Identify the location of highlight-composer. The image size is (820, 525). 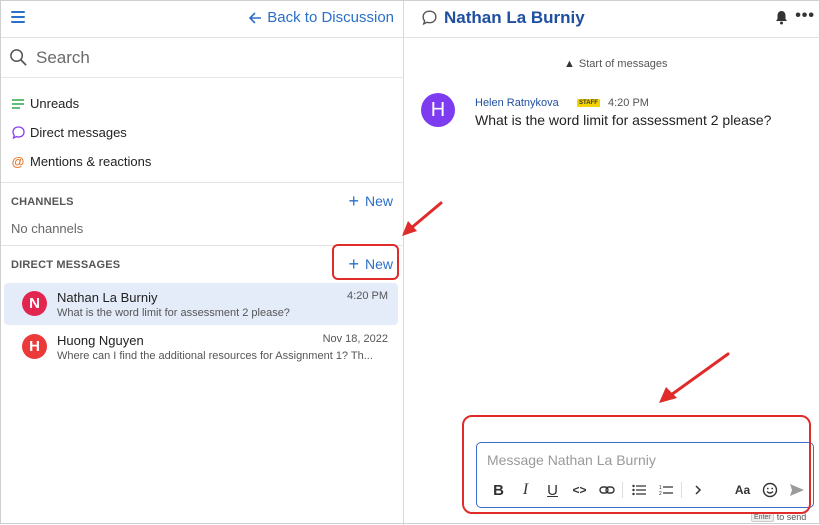
(636, 464).